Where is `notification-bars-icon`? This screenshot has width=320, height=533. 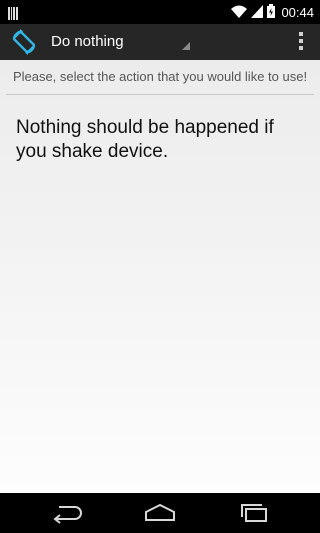
notification-bars-icon is located at coordinates (13, 14).